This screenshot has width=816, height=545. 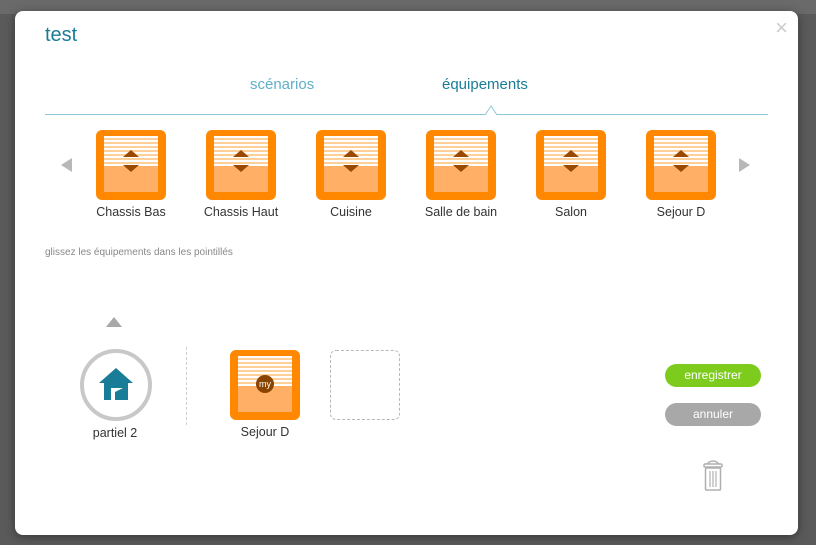 I want to click on scenario-label: partiel 2, so click(x=115, y=433).